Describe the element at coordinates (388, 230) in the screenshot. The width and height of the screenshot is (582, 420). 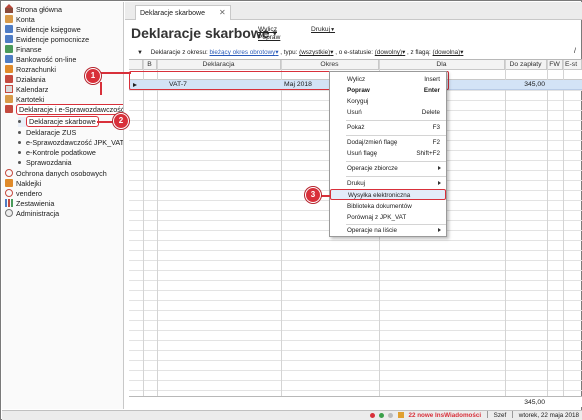
I see `menu-item-operacje-na-liscie: Operacje na liście` at that location.